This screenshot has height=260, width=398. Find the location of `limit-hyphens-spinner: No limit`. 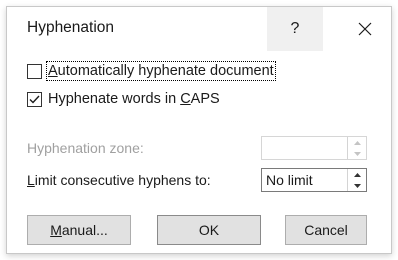

limit-hyphens-spinner: No limit is located at coordinates (314, 180).